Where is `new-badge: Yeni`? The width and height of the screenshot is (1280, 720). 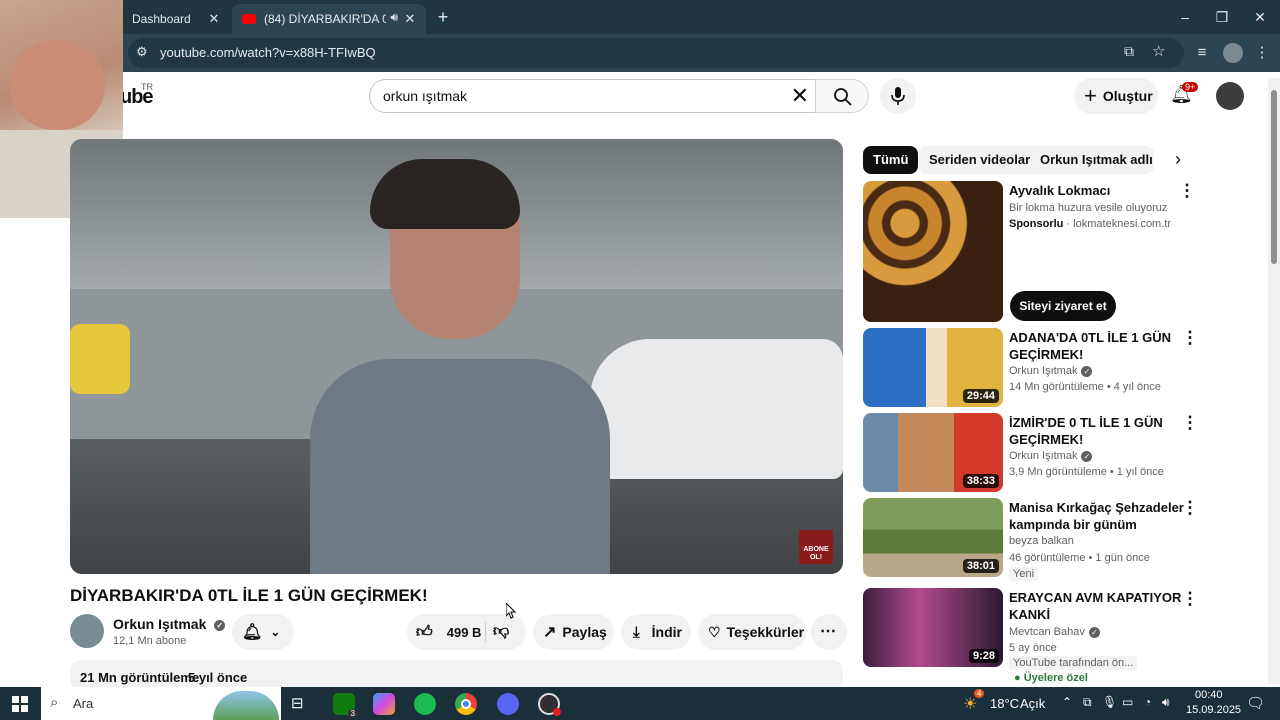 new-badge: Yeni is located at coordinates (1024, 574).